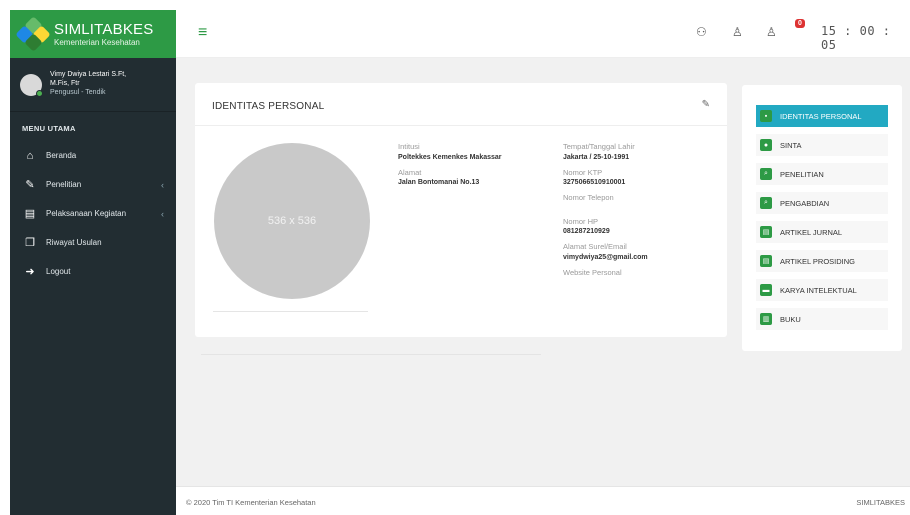 The height and width of the screenshot is (515, 910). I want to click on side-tab-buku: ▥ BUKU, so click(822, 319).